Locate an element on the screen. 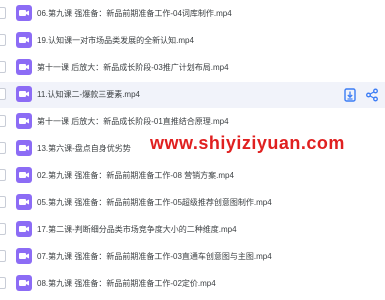 This screenshot has width=385, height=300. file-name: 19.认知课一对市场品类发展的全新认知.mp4 is located at coordinates (115, 40).